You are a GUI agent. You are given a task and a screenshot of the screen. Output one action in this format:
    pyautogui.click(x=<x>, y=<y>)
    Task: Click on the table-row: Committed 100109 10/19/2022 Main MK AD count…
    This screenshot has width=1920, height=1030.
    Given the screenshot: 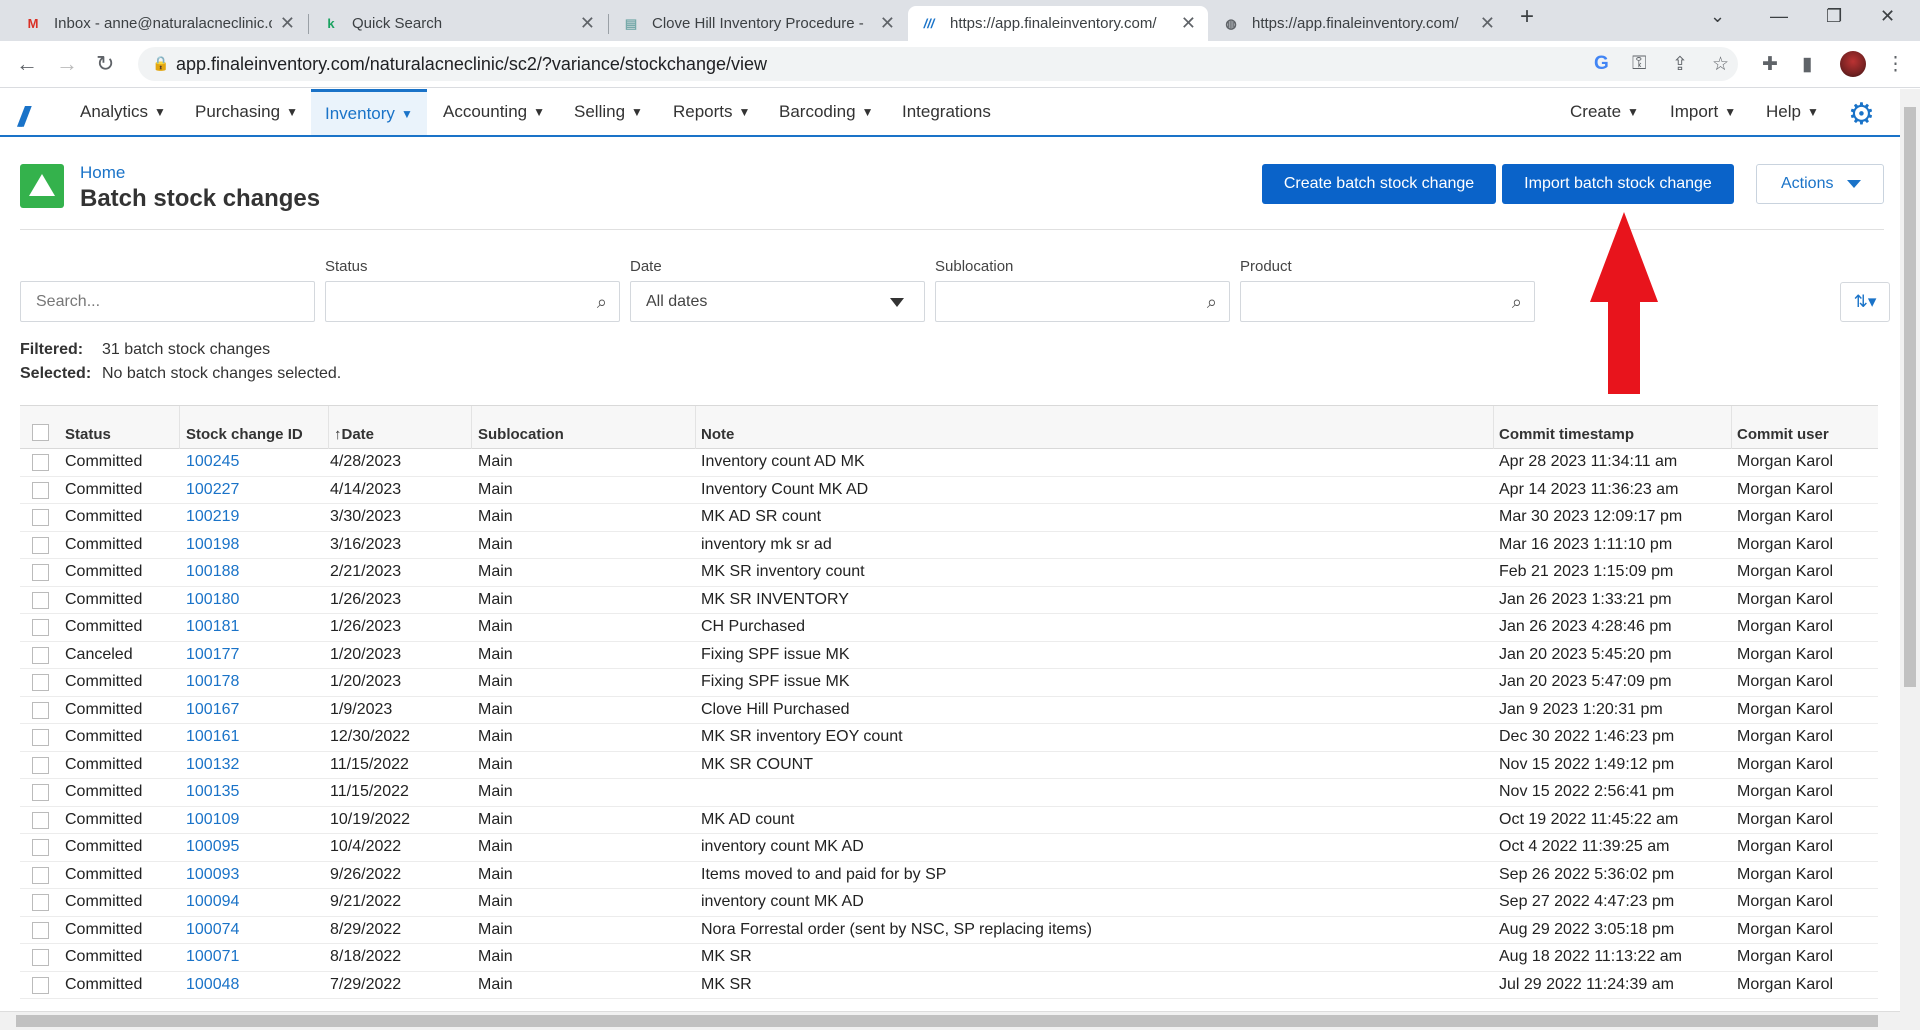 What is the action you would take?
    pyautogui.click(x=949, y=820)
    